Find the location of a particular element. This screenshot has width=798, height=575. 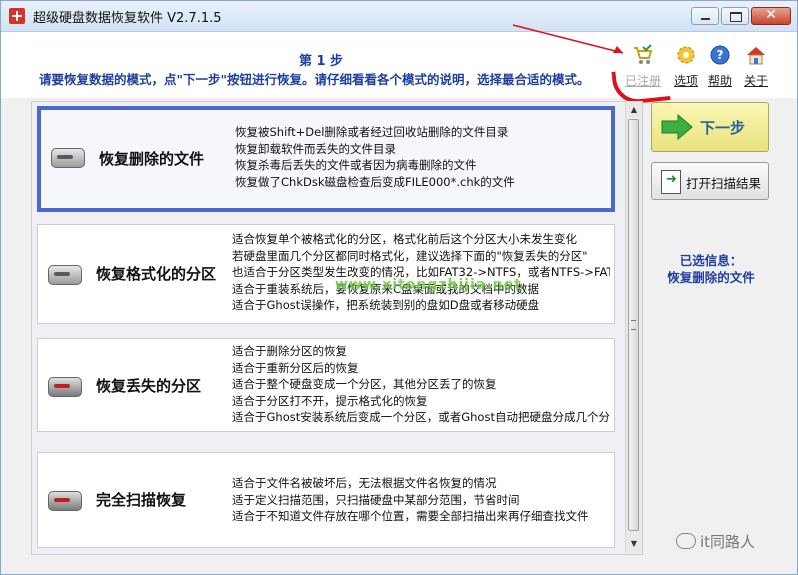

open-scan-result-button: 打开扫描结果 is located at coordinates (710, 181).